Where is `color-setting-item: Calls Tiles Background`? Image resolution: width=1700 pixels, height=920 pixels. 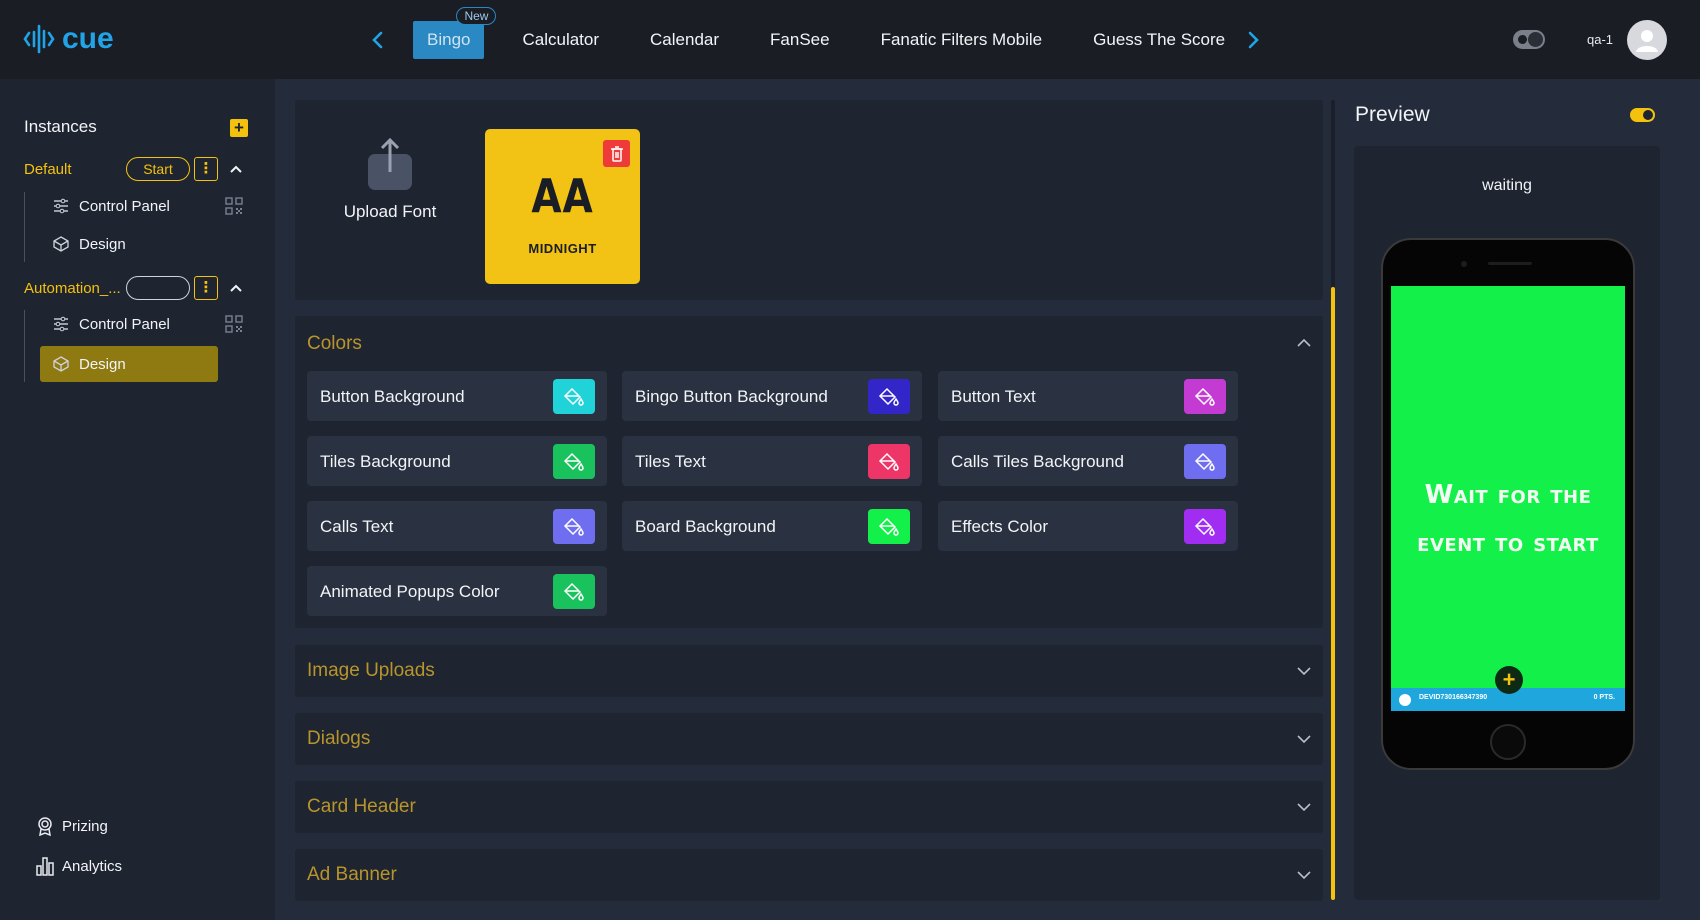
color-setting-item: Calls Tiles Background is located at coordinates (1088, 461).